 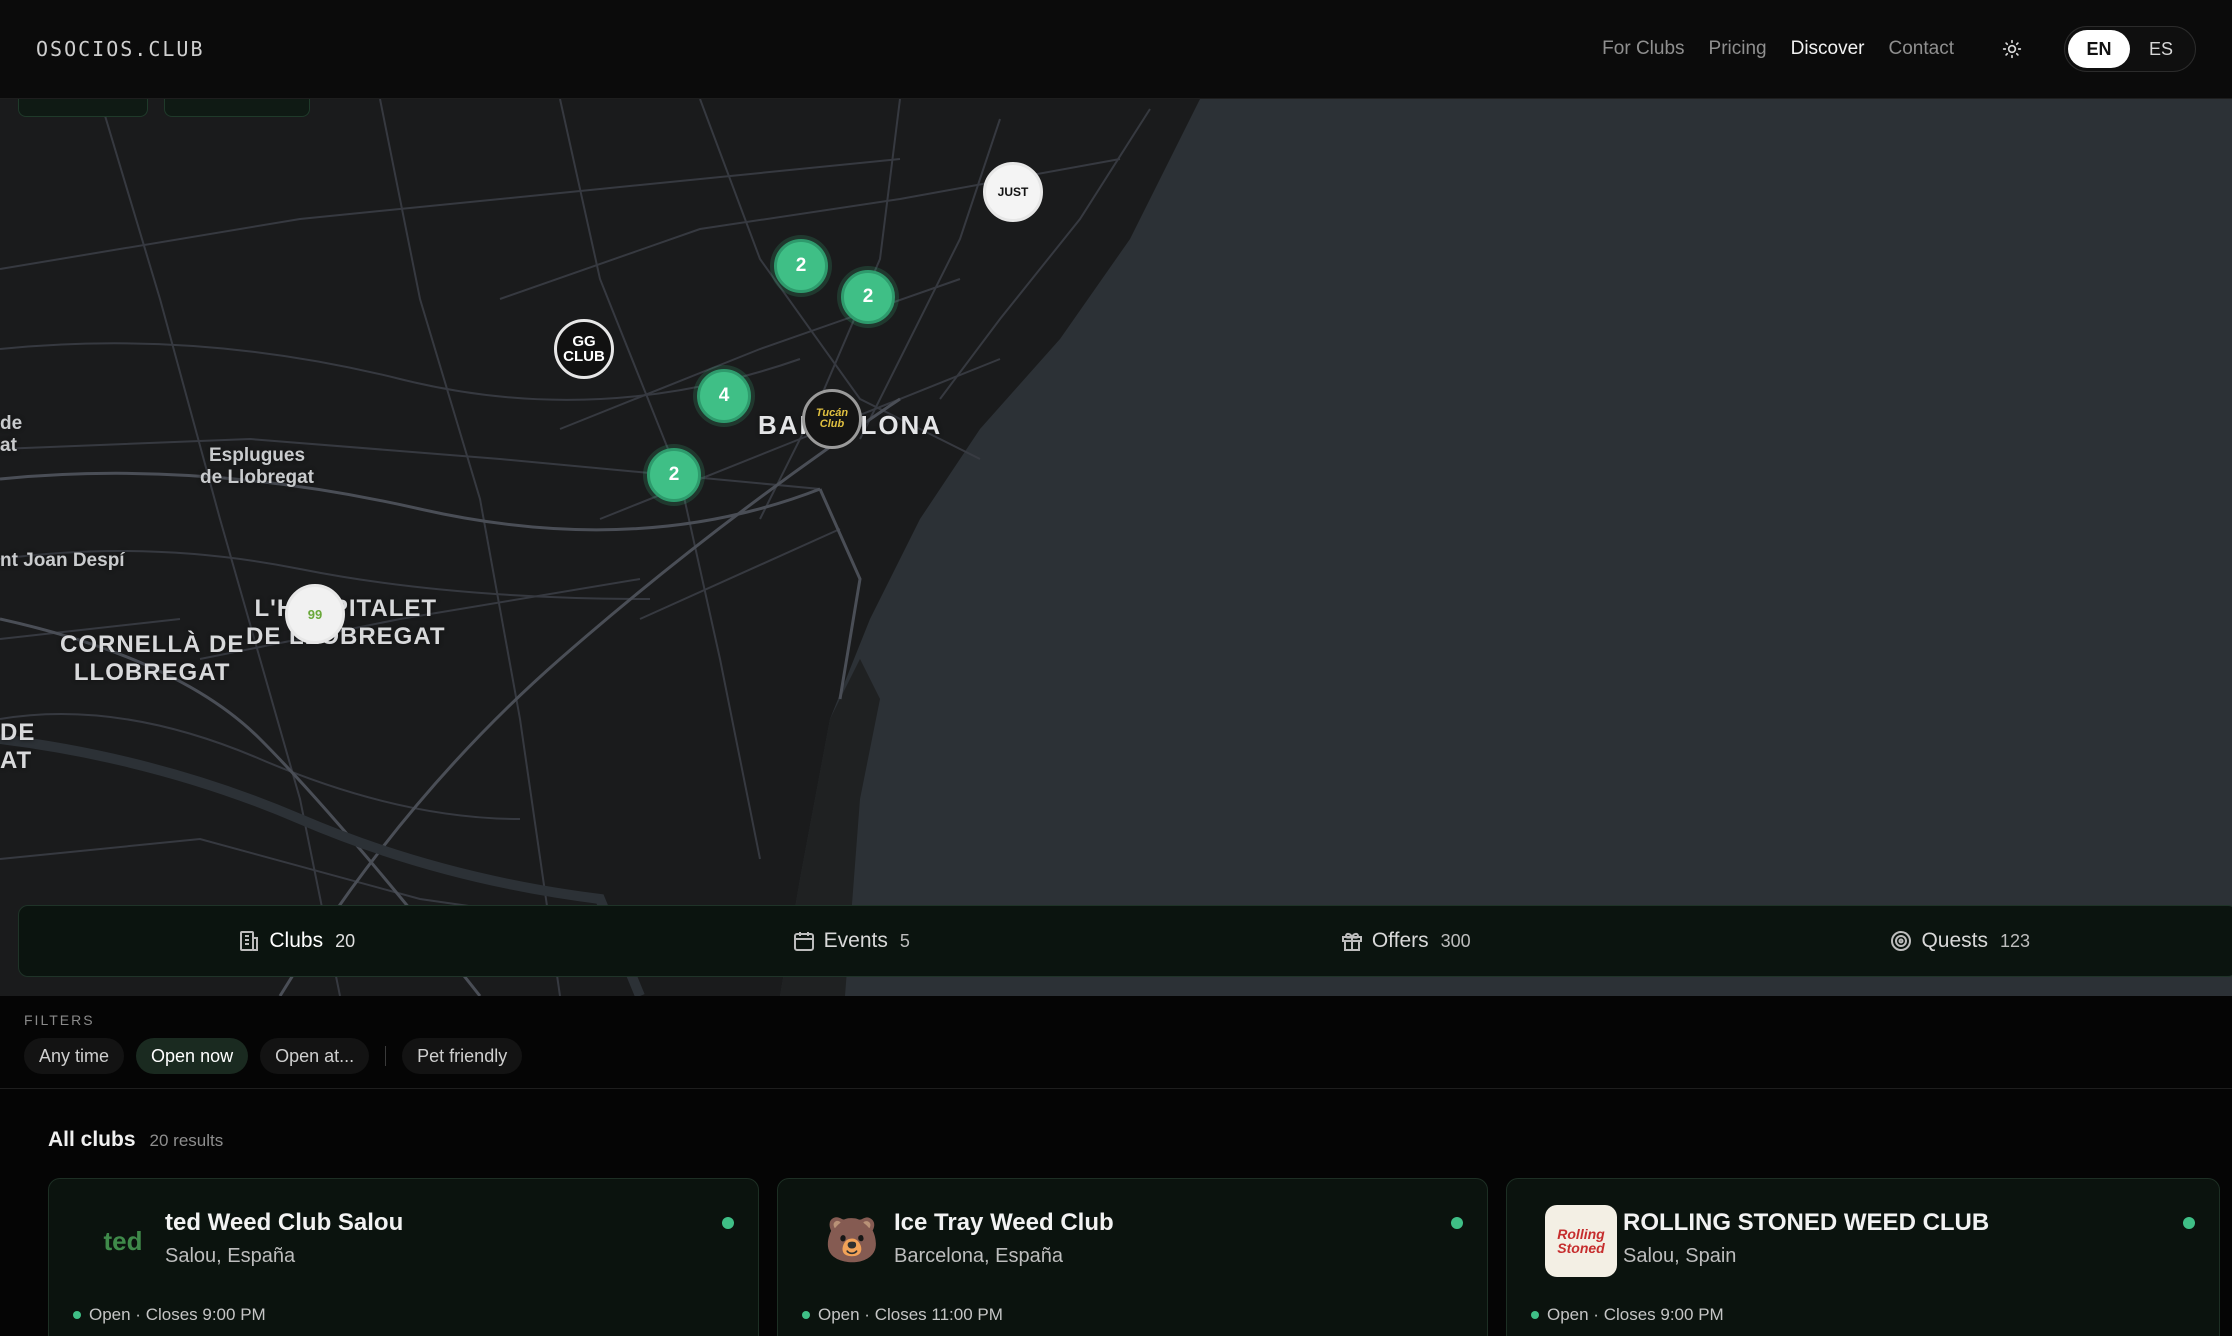 What do you see at coordinates (120, 49) in the screenshot?
I see `site-logo: OSOCIOS.CLUB` at bounding box center [120, 49].